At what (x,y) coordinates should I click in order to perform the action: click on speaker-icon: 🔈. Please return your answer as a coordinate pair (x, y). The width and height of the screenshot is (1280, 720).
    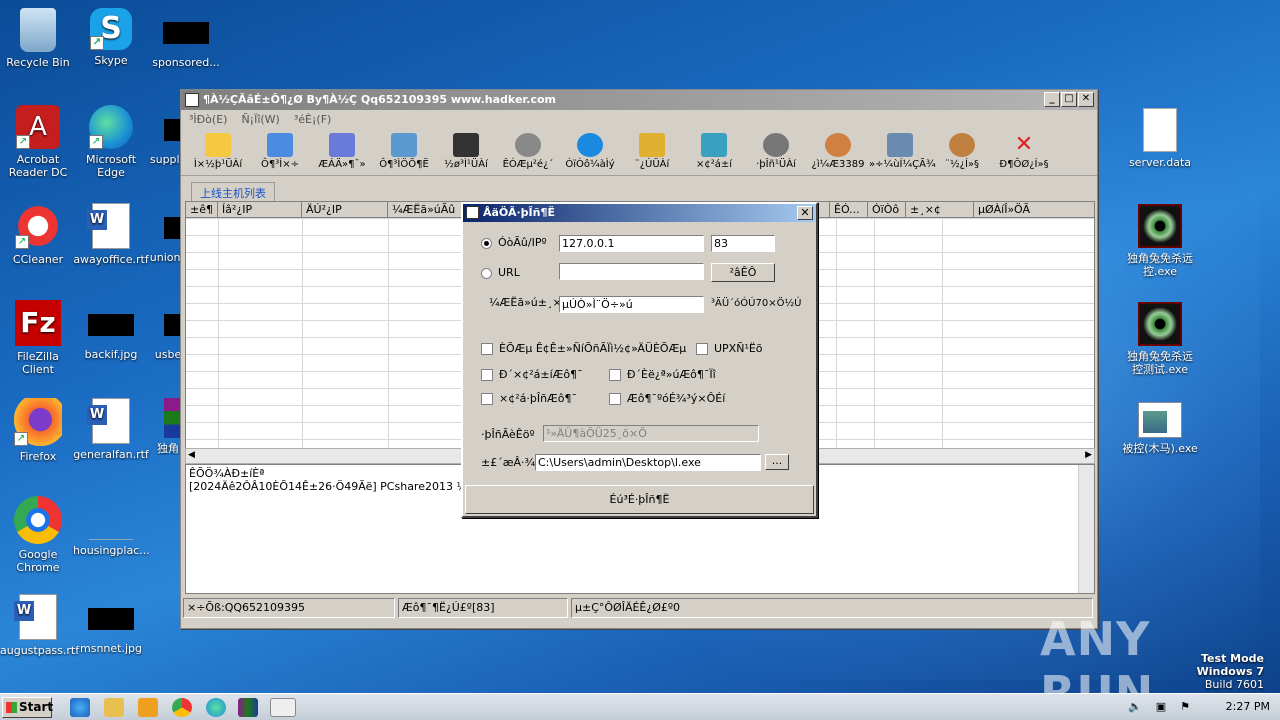
    Looking at the image, I should click on (1135, 707).